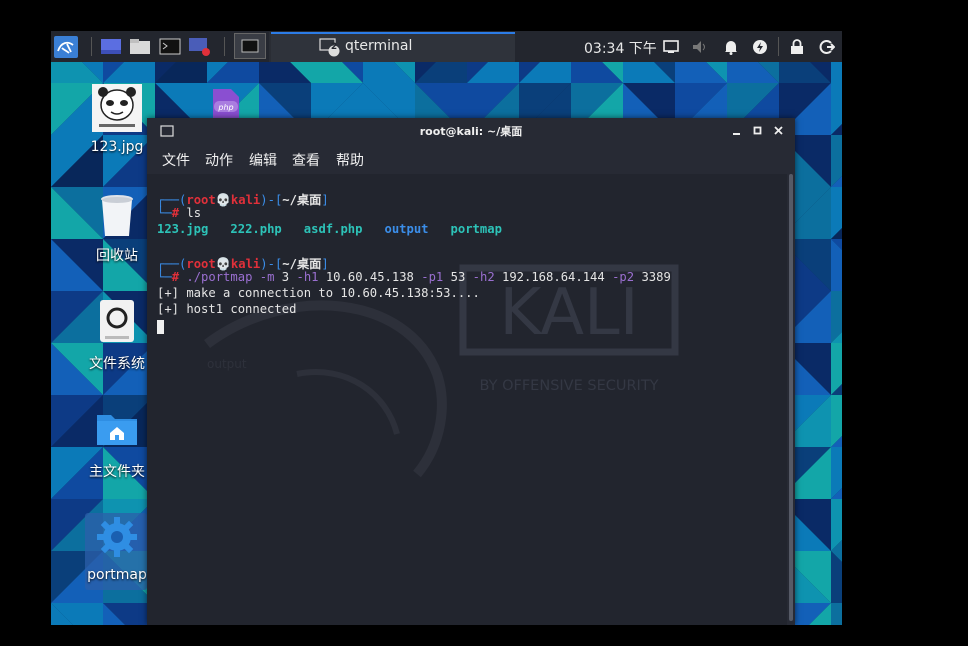 The width and height of the screenshot is (968, 646). Describe the element at coordinates (471, 159) in the screenshot. I see `menu-bar: 文件 动作 编辑 查看 帮助` at that location.